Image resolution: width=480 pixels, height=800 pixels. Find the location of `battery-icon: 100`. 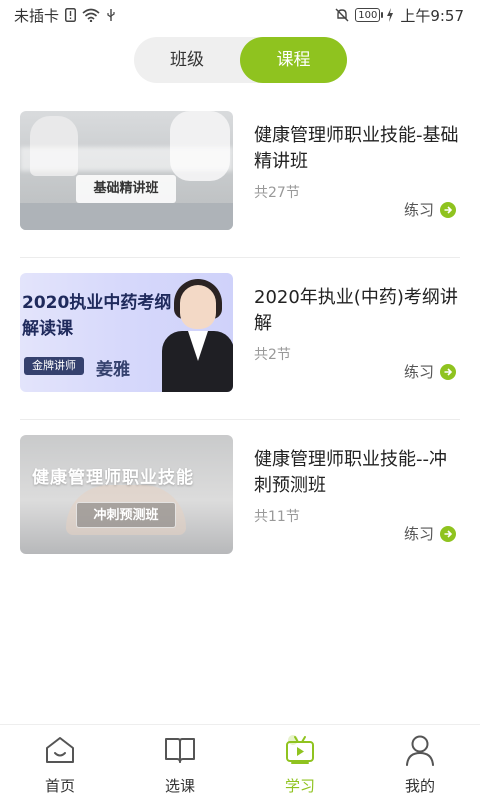

battery-icon: 100 is located at coordinates (369, 15).